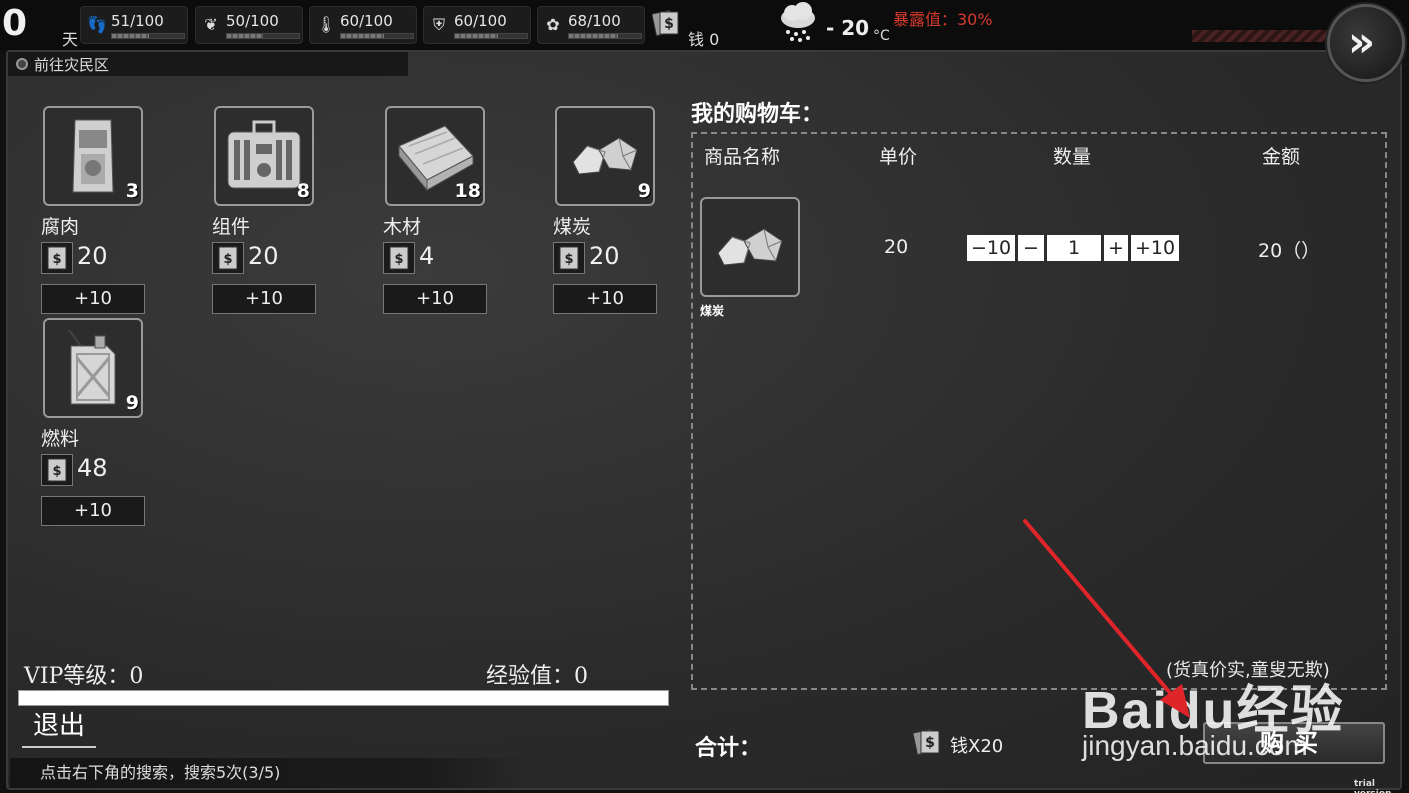 This screenshot has width=1409, height=793. I want to click on cart-col-amount: 金额, so click(1281, 157).